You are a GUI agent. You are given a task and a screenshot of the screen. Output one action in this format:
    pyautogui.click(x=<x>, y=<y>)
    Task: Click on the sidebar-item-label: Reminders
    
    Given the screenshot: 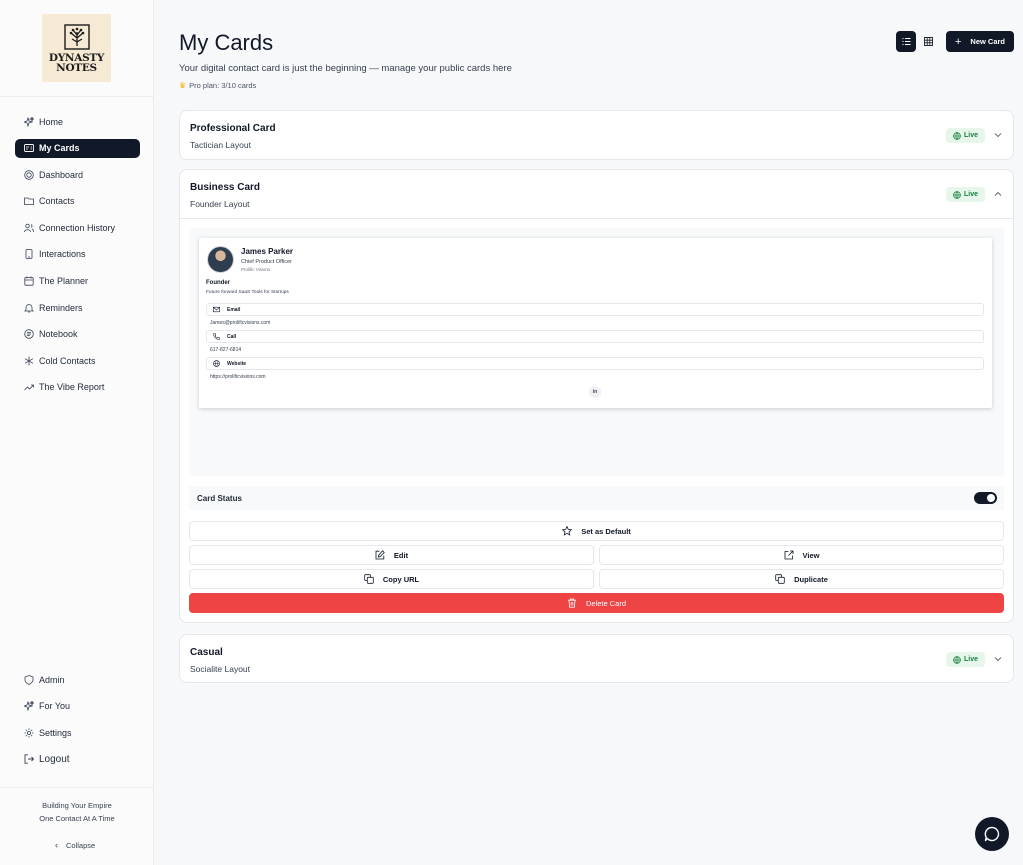 What is the action you would take?
    pyautogui.click(x=61, y=307)
    